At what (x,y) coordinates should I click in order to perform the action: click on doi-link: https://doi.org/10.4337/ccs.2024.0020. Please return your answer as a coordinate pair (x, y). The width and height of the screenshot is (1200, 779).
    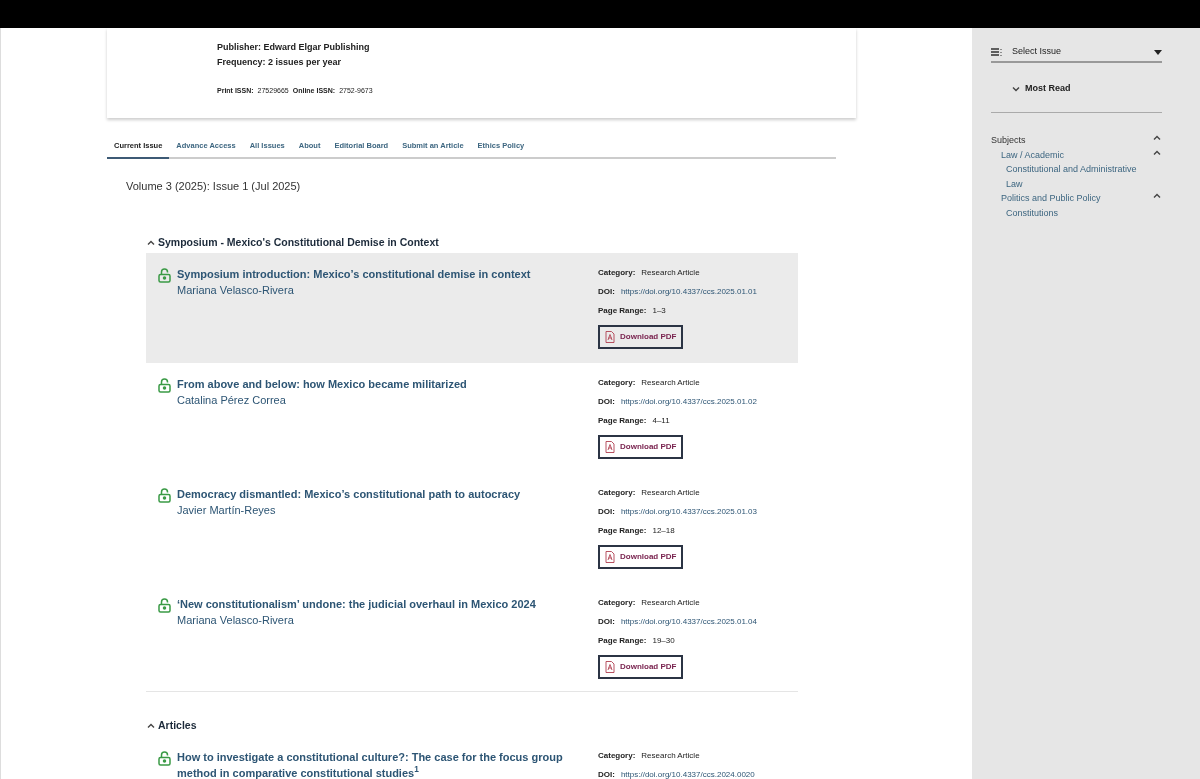
    Looking at the image, I should click on (687, 774).